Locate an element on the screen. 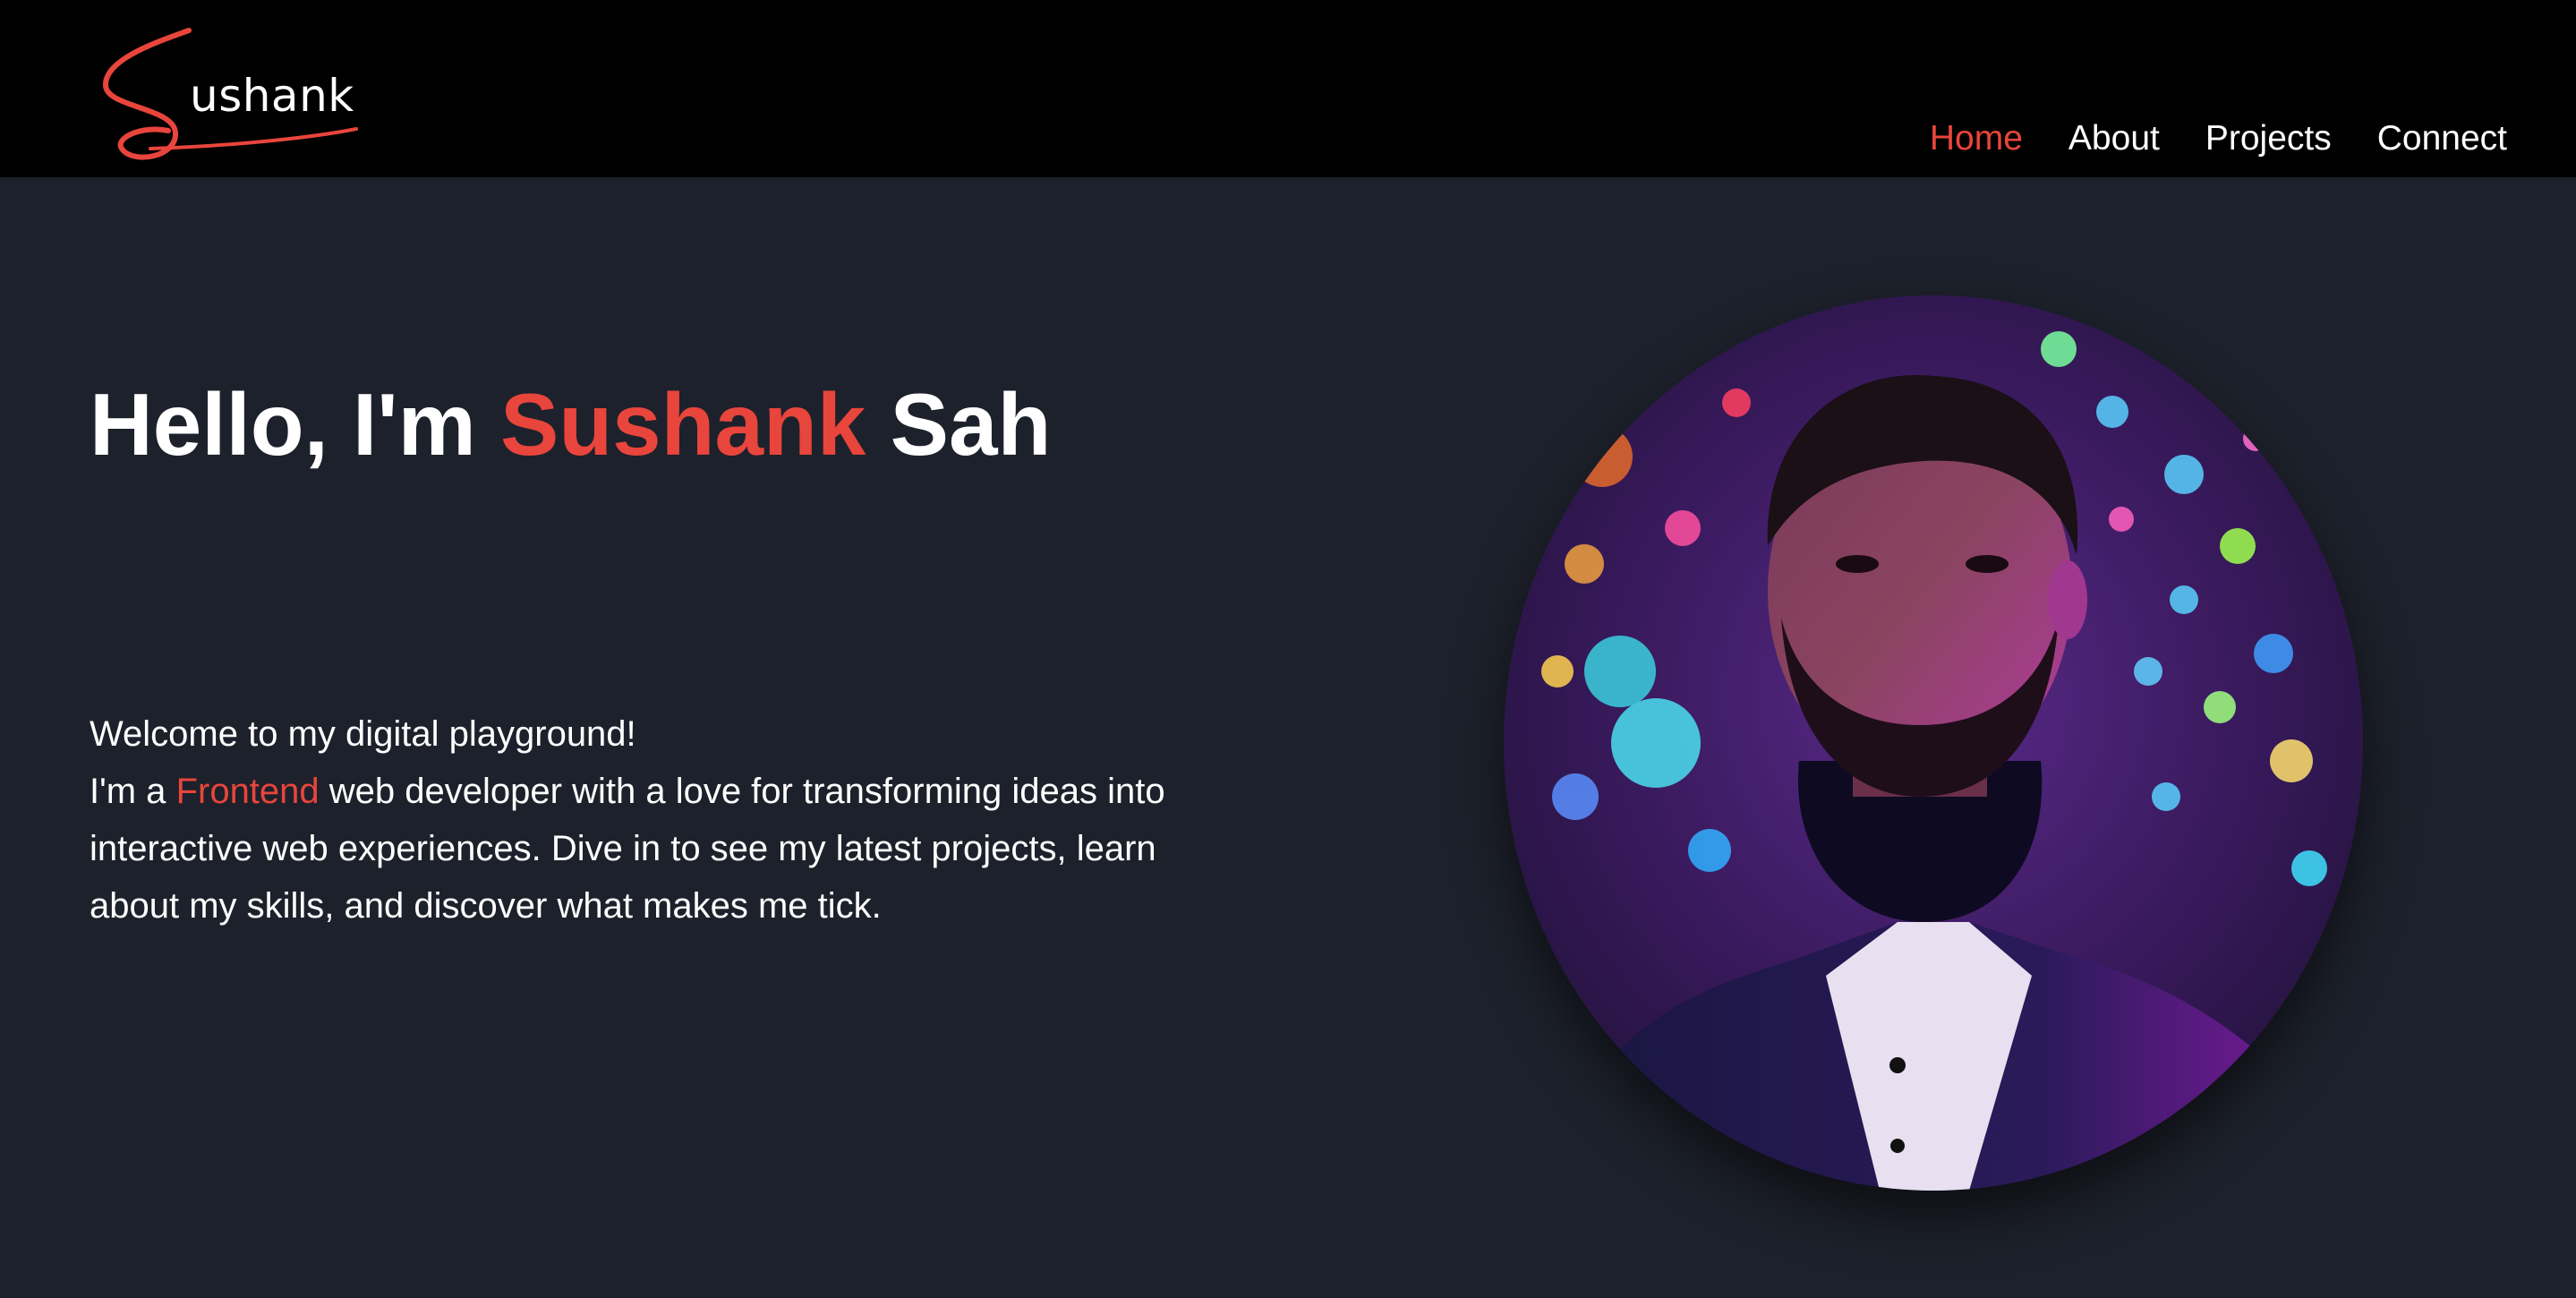 The image size is (2576, 1298). hero-role-highlight: Frontend is located at coordinates (247, 792).